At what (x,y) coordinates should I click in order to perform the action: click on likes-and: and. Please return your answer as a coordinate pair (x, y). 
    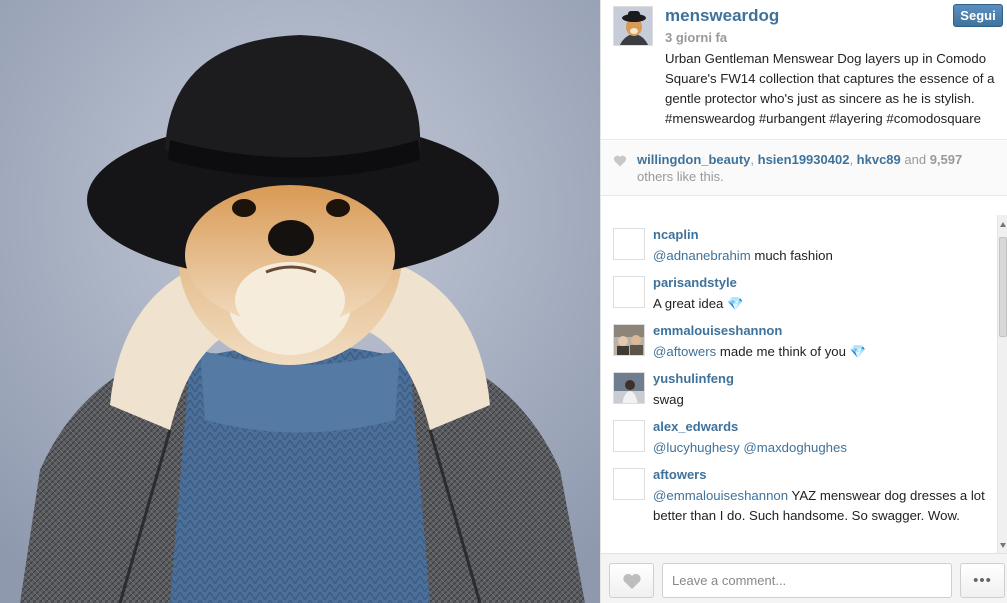
    Looking at the image, I should click on (915, 159).